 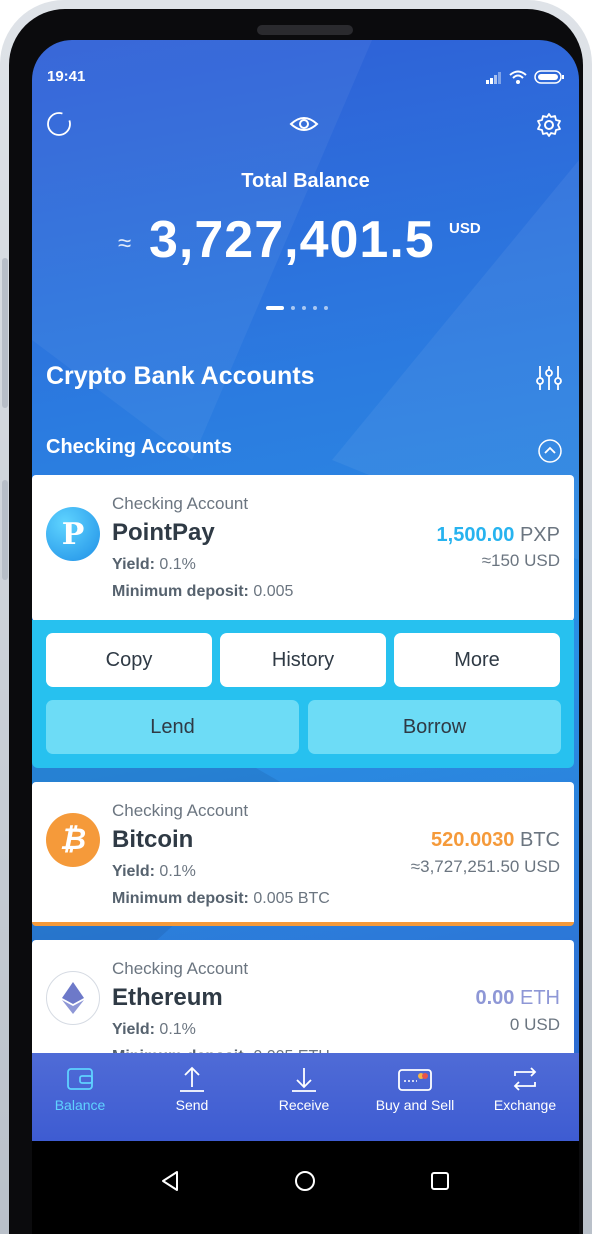 What do you see at coordinates (518, 79) in the screenshot?
I see `wifi-icon` at bounding box center [518, 79].